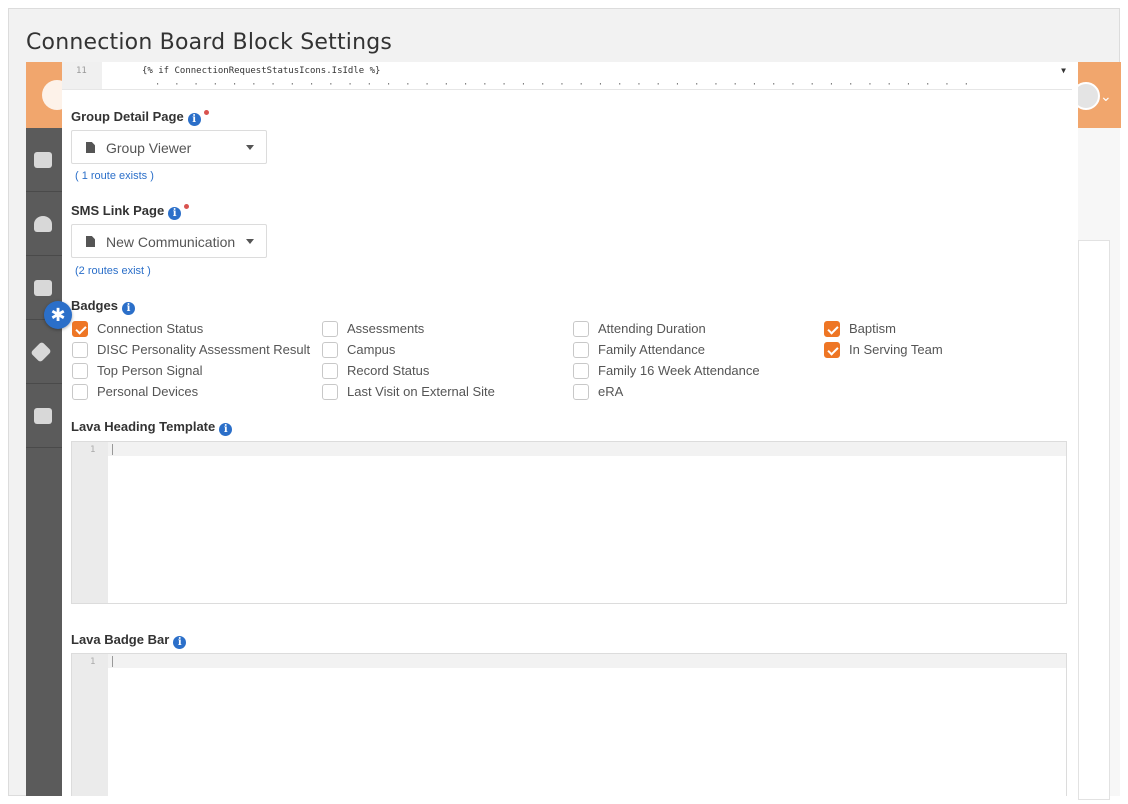  What do you see at coordinates (127, 116) in the screenshot?
I see `field-label-text: Group Detail Page` at bounding box center [127, 116].